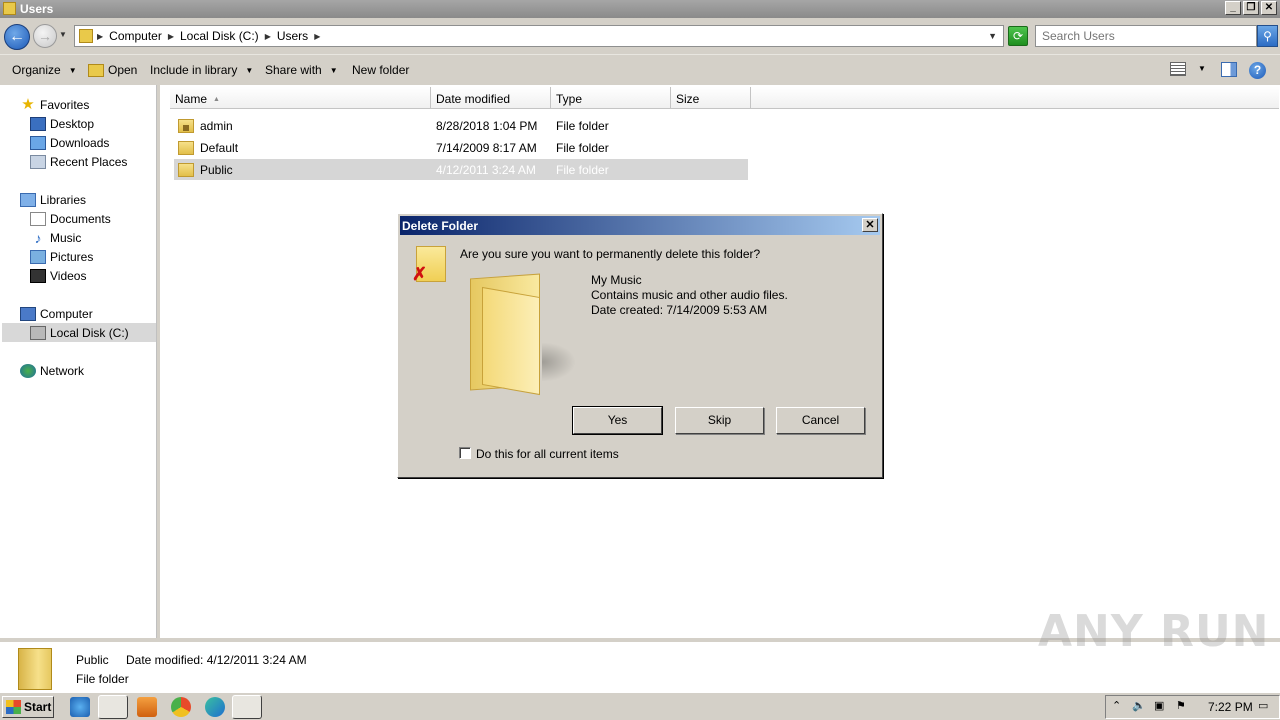 The width and height of the screenshot is (1280, 720). I want to click on volume-icon: 🔈, so click(1139, 705).